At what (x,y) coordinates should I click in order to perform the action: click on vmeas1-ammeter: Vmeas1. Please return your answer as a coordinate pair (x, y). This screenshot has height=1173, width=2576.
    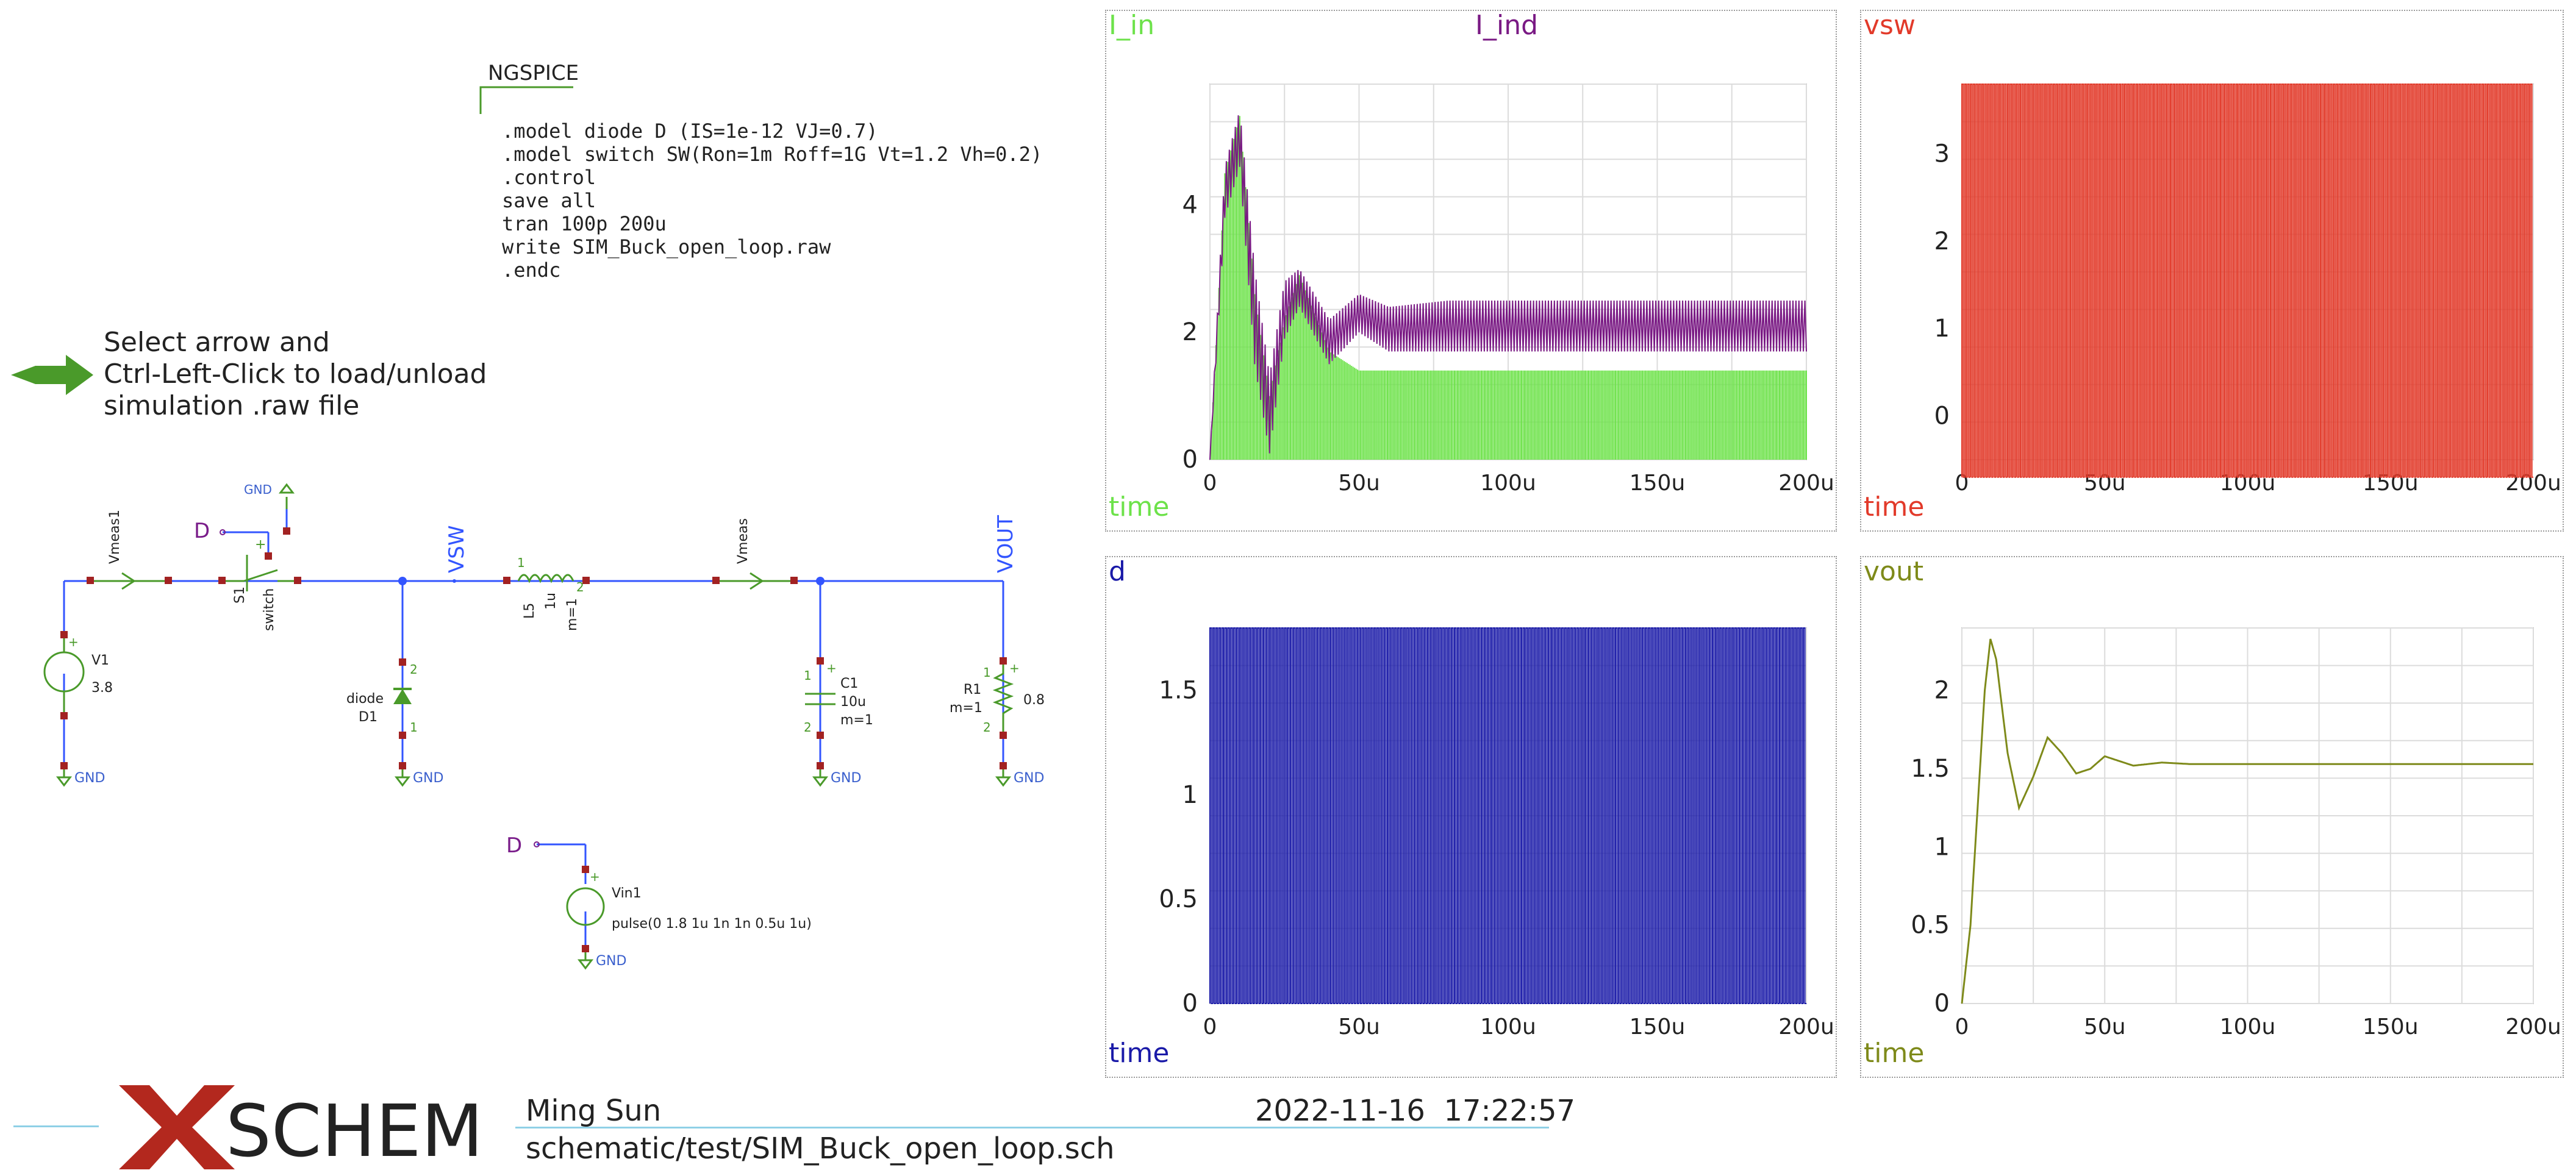
    Looking at the image, I should click on (129, 550).